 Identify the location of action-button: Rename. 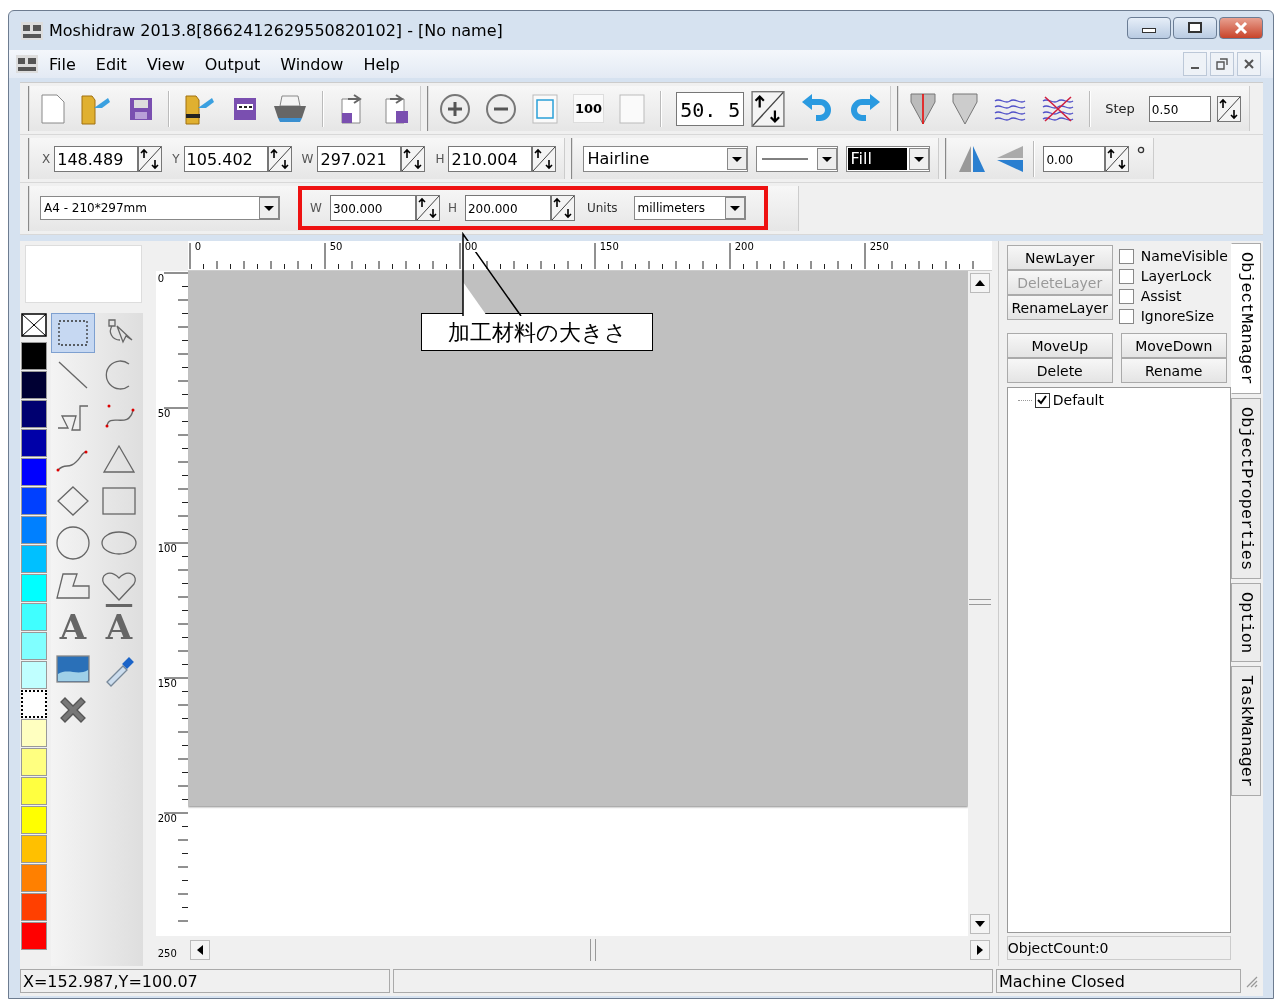
(1173, 370).